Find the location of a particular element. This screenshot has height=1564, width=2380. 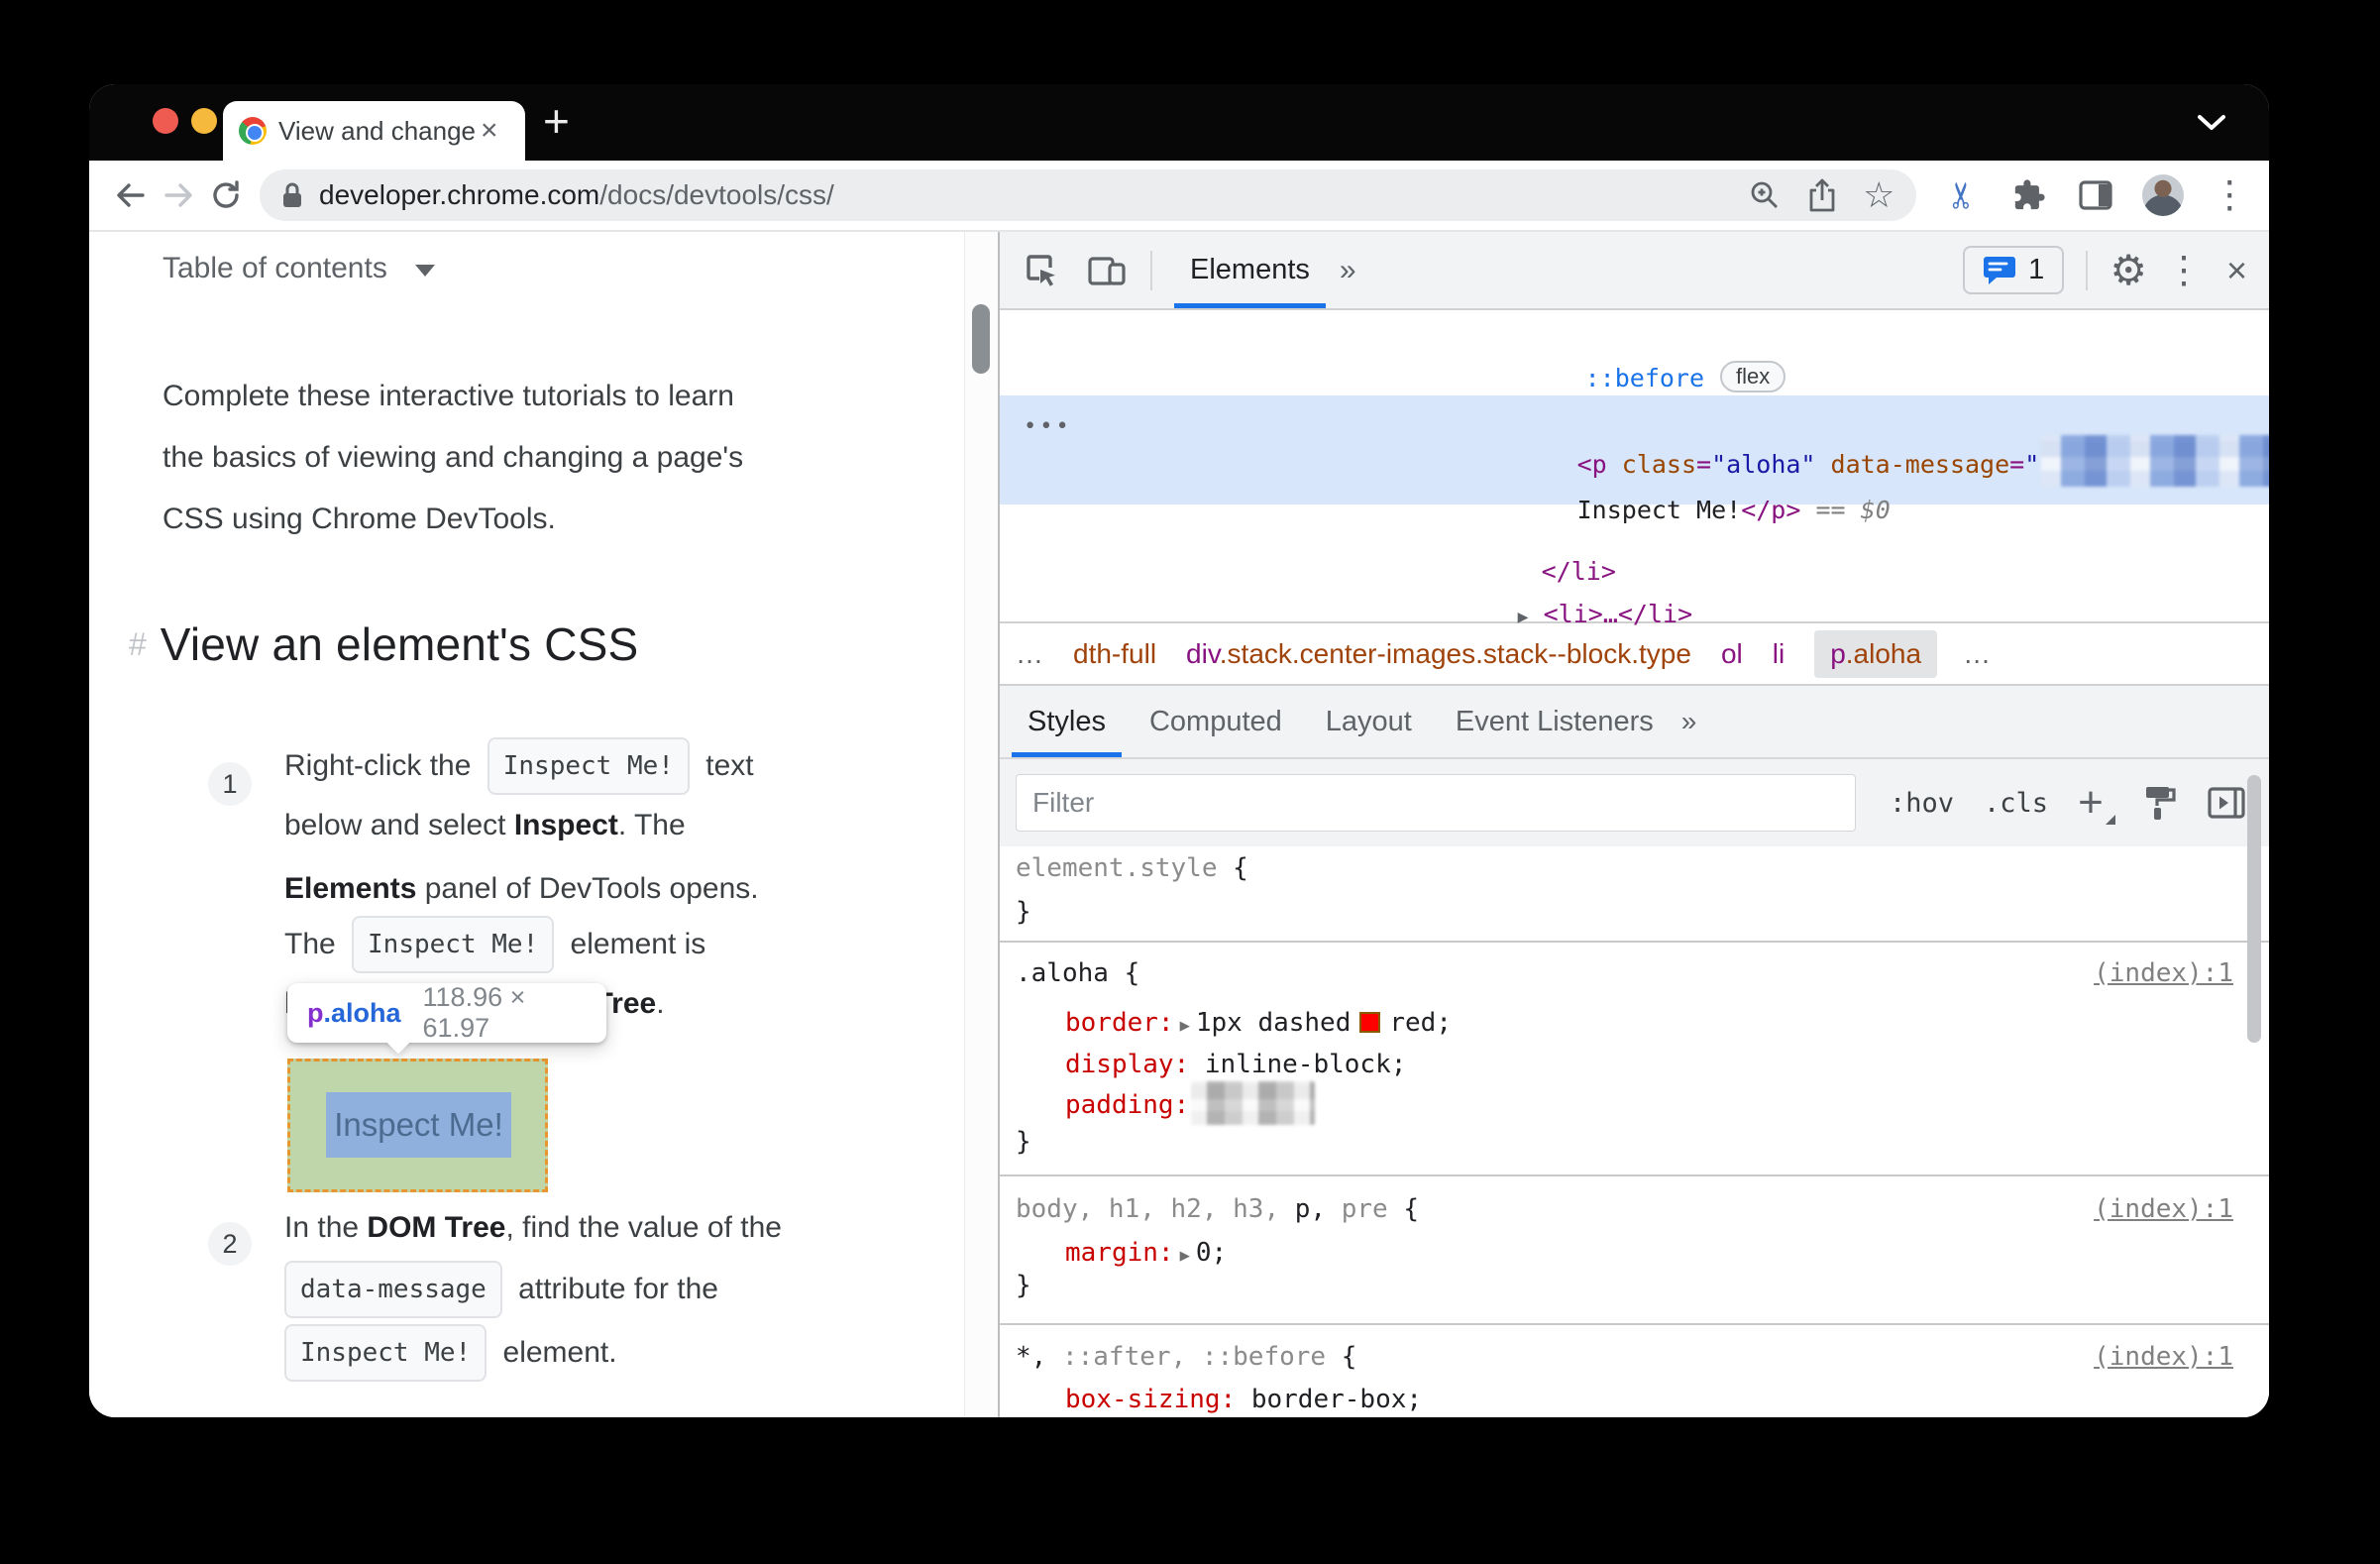

inspect-tooltip: p .aloha 118.96 × 61.97 is located at coordinates (446, 1012).